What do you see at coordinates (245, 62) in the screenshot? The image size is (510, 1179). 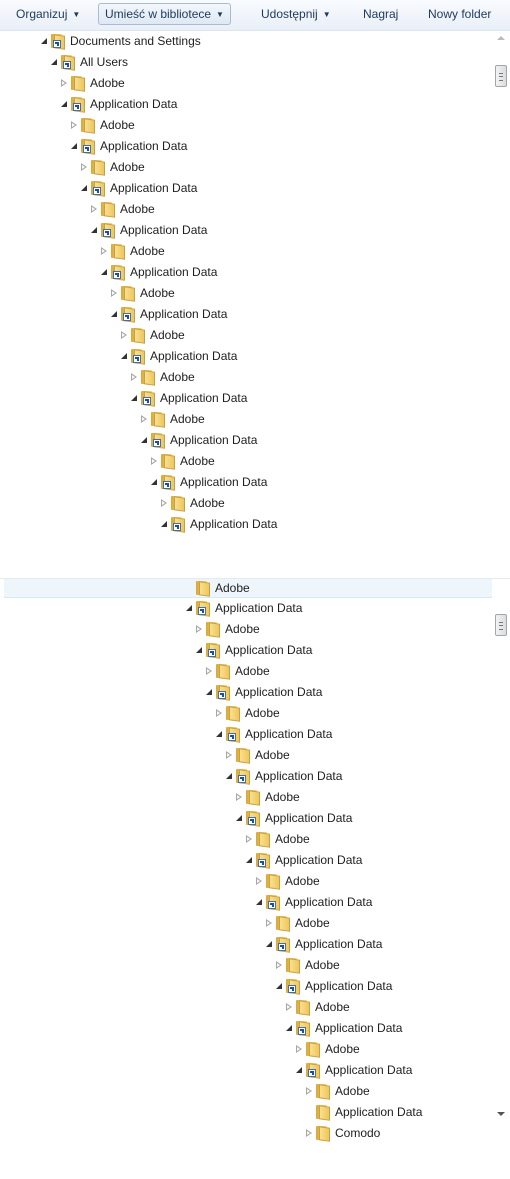 I see `tree-item: All Users` at bounding box center [245, 62].